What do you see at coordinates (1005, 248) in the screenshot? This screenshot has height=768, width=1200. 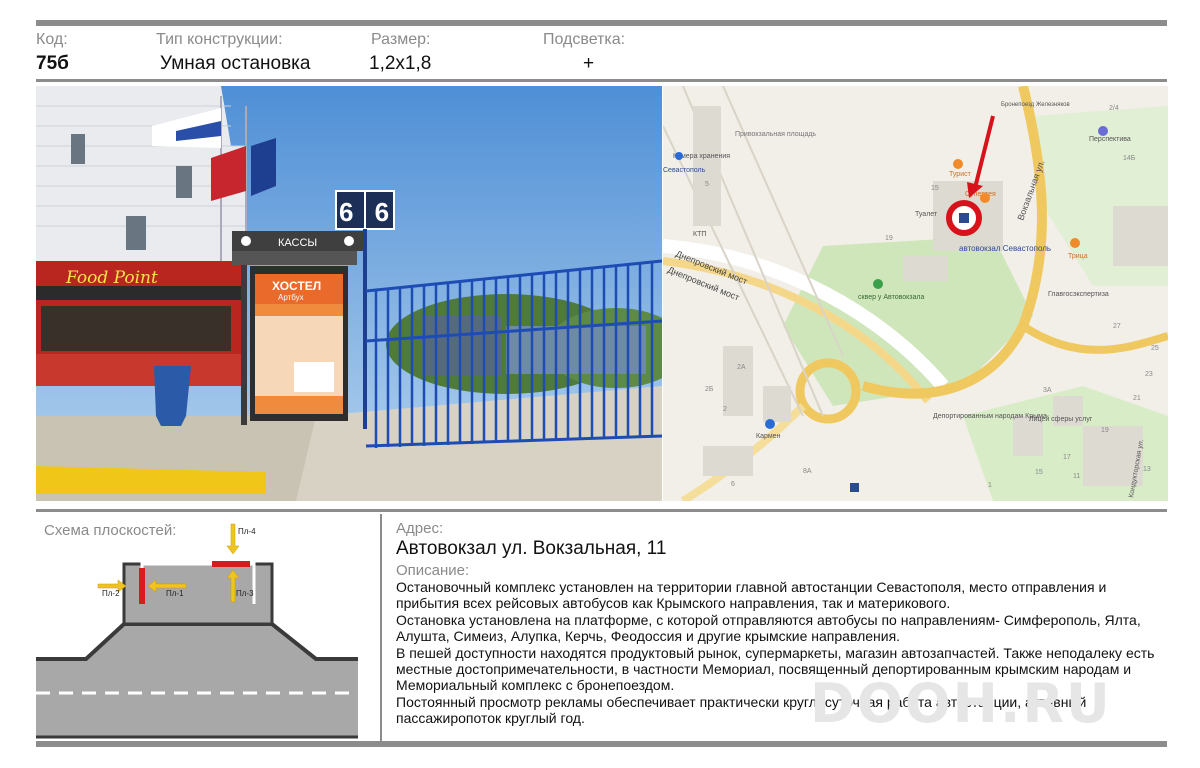 I see `map-station: автовокзал Севастополь` at bounding box center [1005, 248].